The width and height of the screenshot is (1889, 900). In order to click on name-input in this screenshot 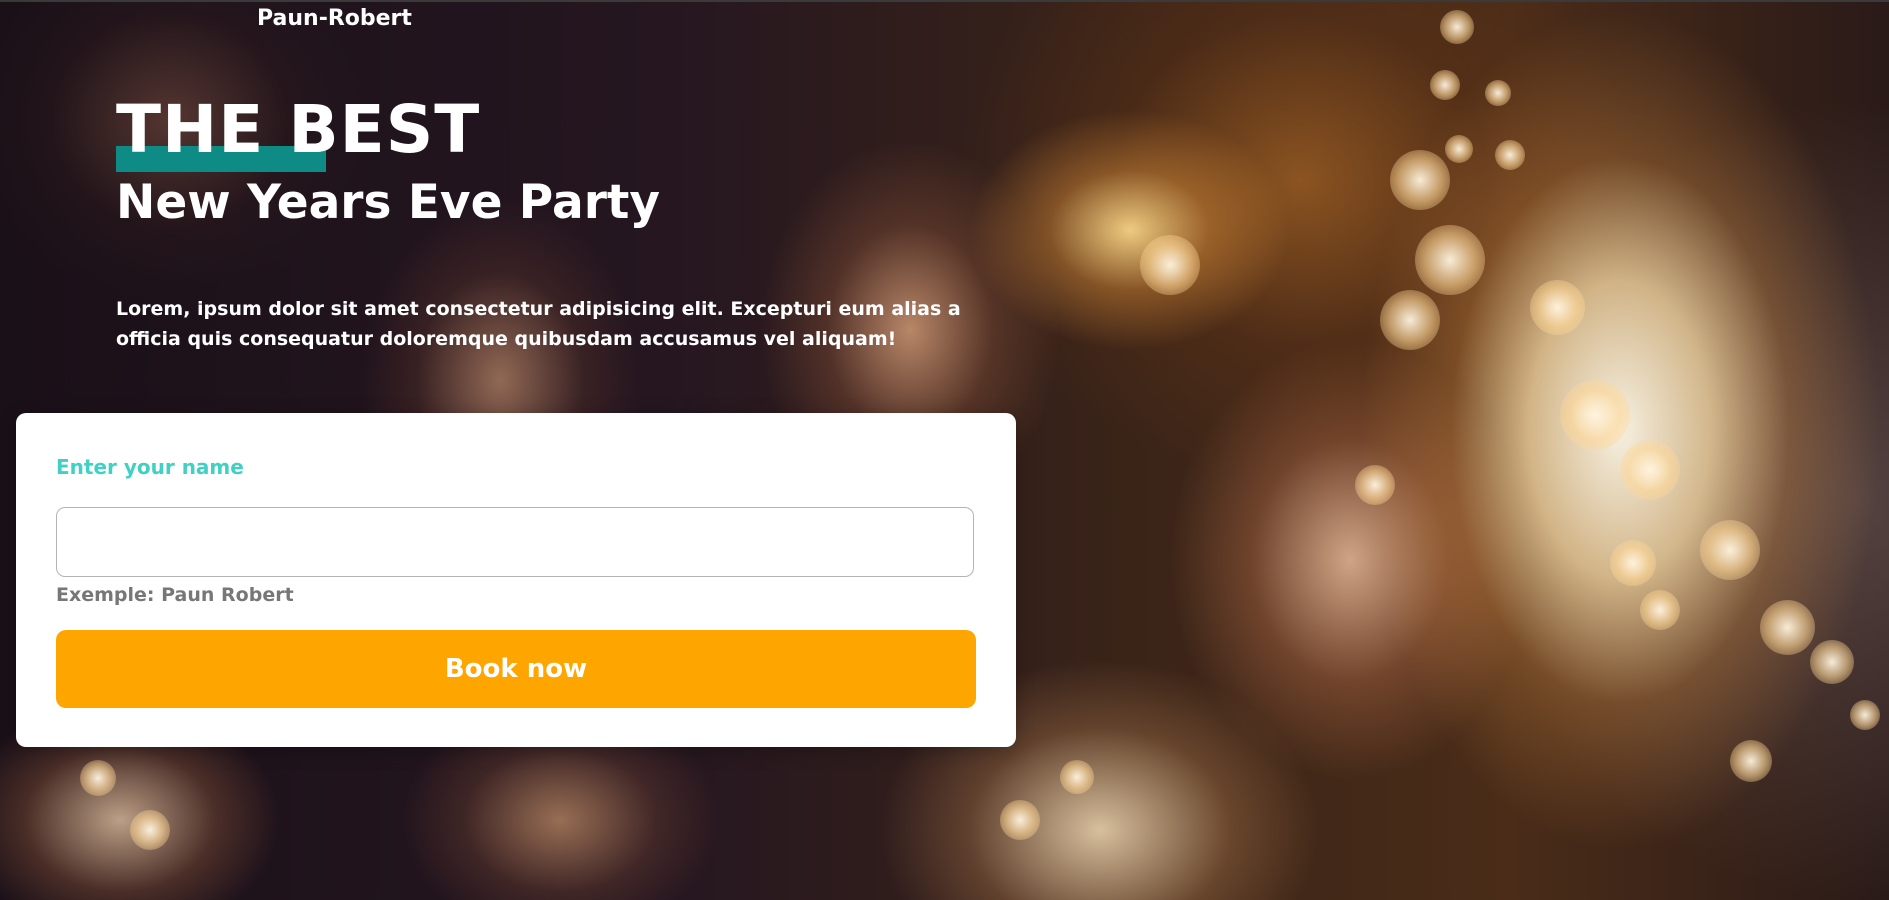, I will do `click(515, 542)`.